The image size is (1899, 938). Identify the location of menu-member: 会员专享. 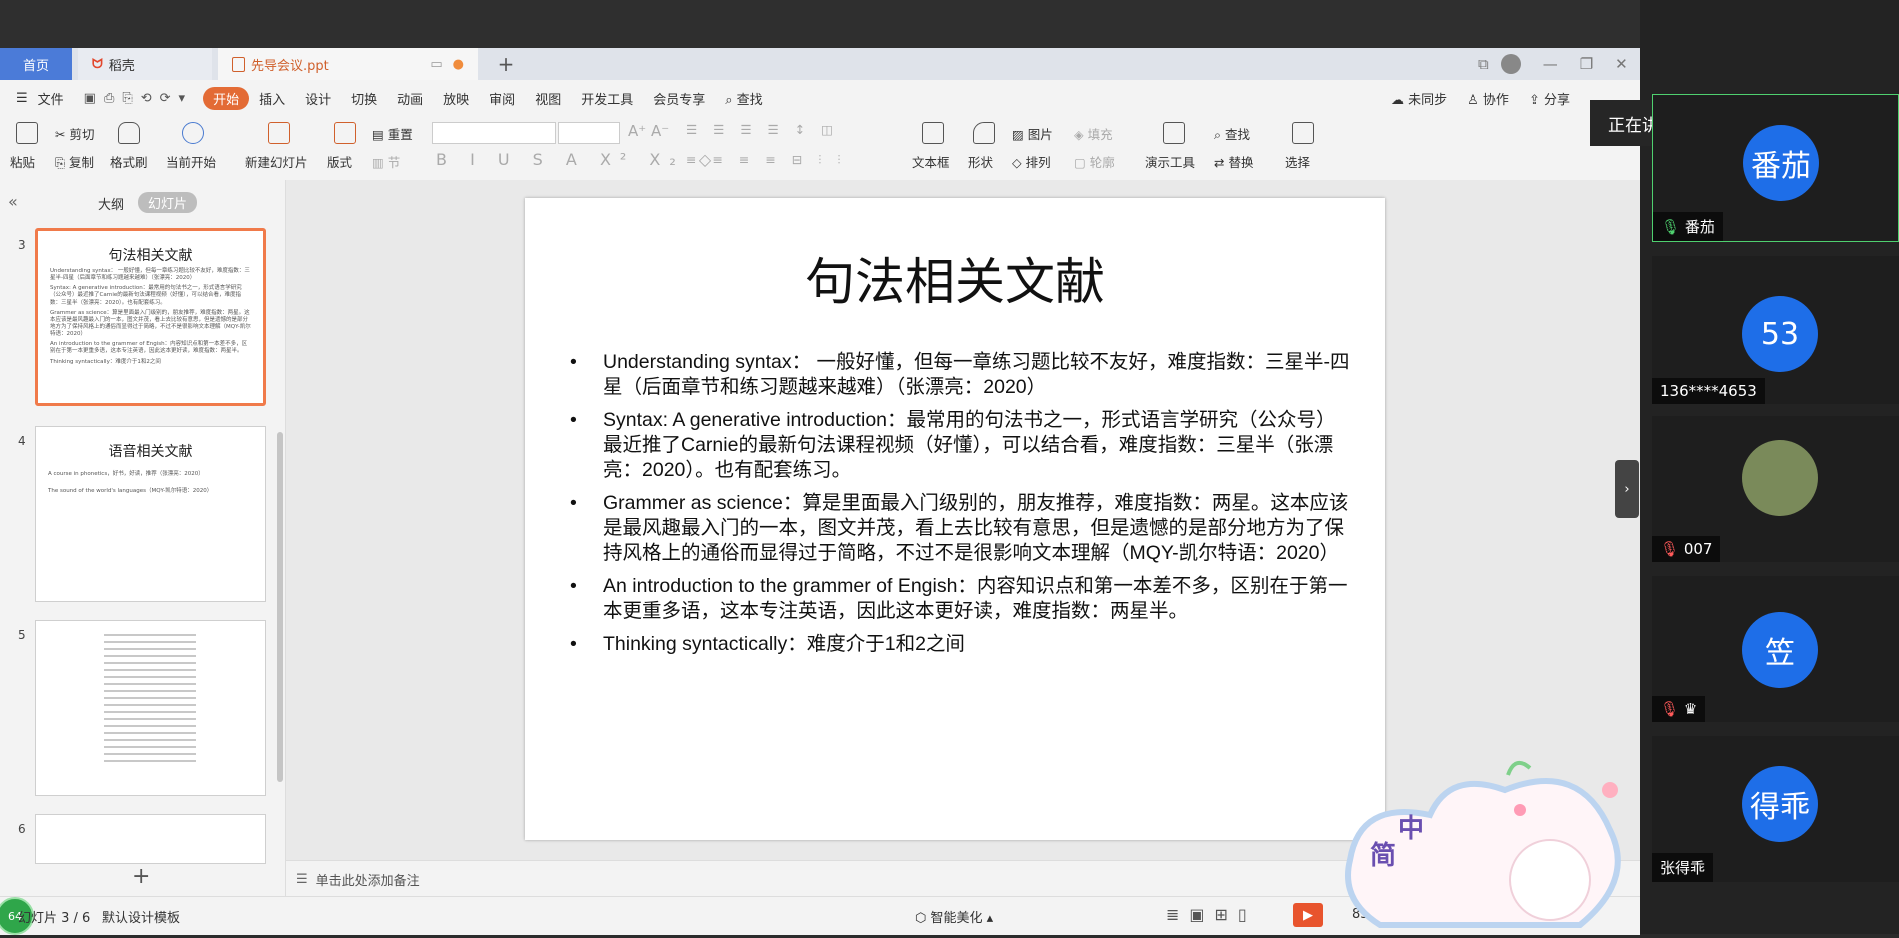
(679, 98).